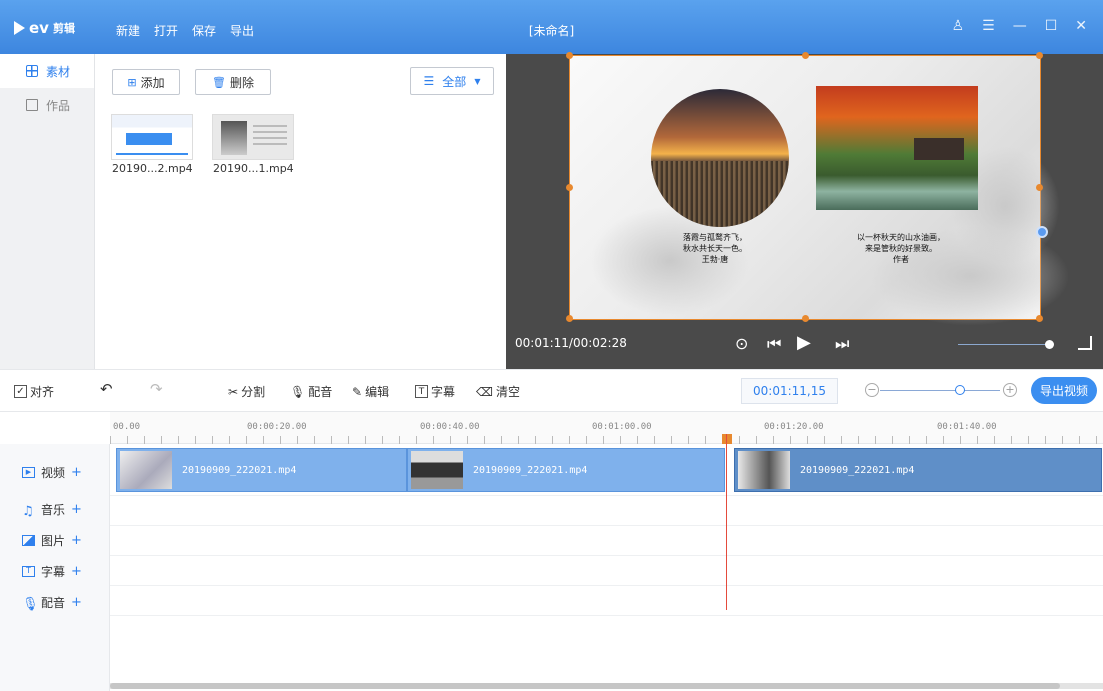 The height and width of the screenshot is (691, 1103). Describe the element at coordinates (127, 427) in the screenshot. I see `ruler-label: 00.00` at that location.